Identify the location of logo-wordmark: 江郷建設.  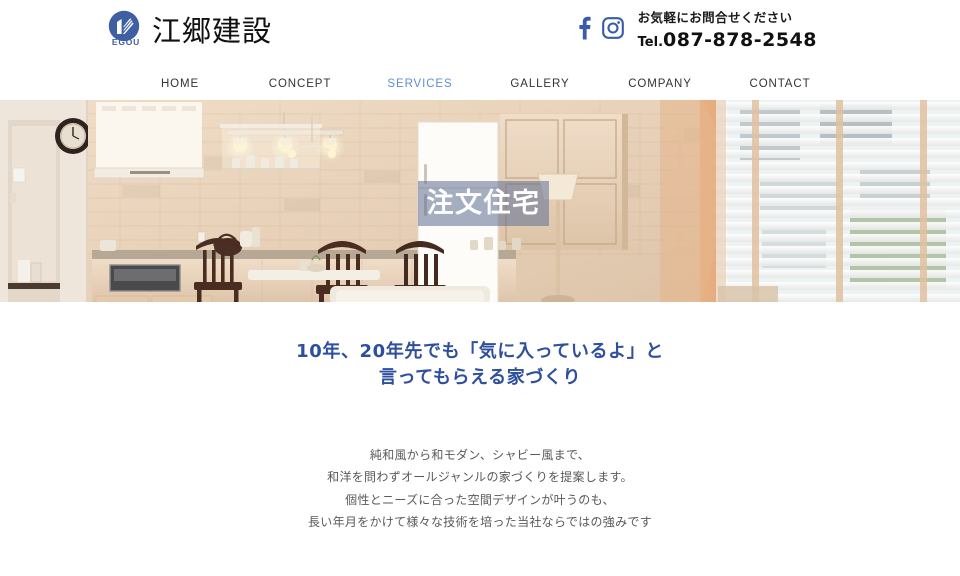
(212, 30).